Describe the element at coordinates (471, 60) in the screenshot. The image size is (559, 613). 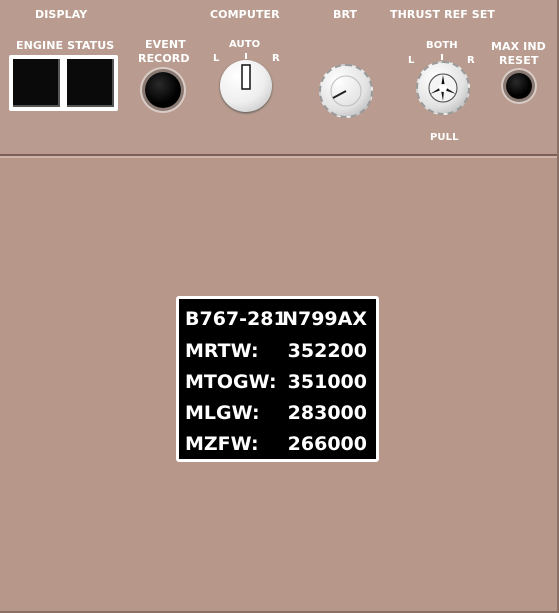
I see `thrust-r-label: R` at that location.